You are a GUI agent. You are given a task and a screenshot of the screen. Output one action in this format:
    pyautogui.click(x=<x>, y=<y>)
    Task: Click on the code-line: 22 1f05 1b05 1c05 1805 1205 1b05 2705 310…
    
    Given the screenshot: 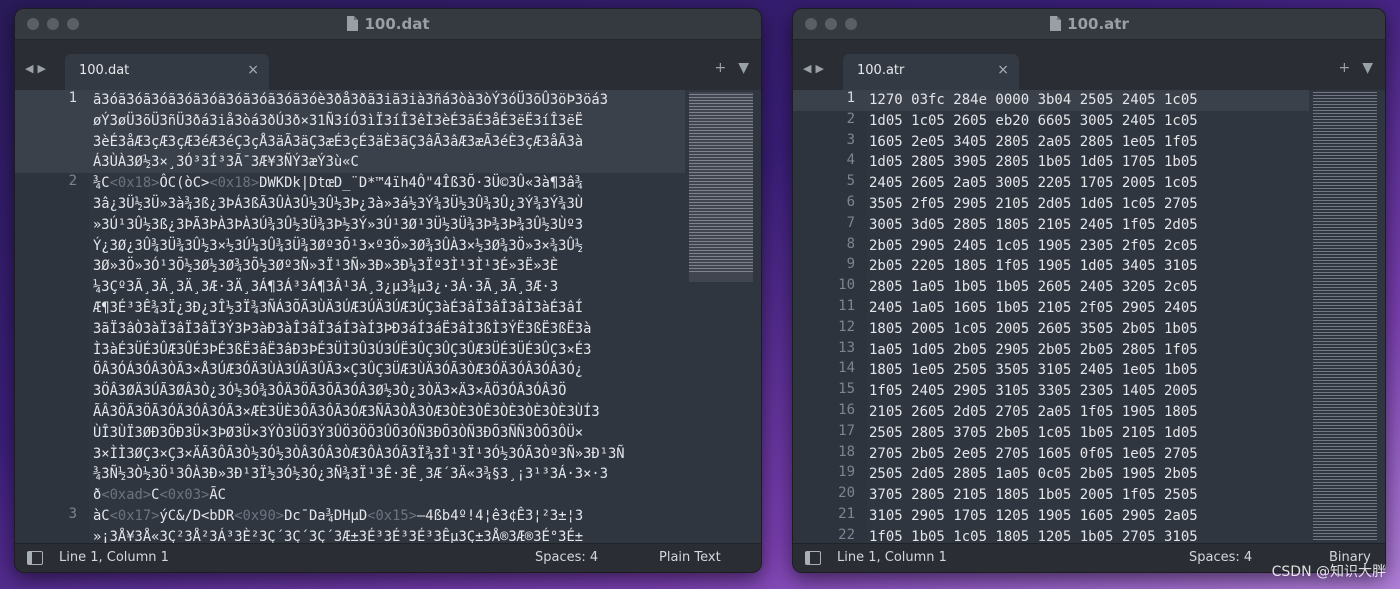 What is the action you would take?
    pyautogui.click(x=1051, y=535)
    